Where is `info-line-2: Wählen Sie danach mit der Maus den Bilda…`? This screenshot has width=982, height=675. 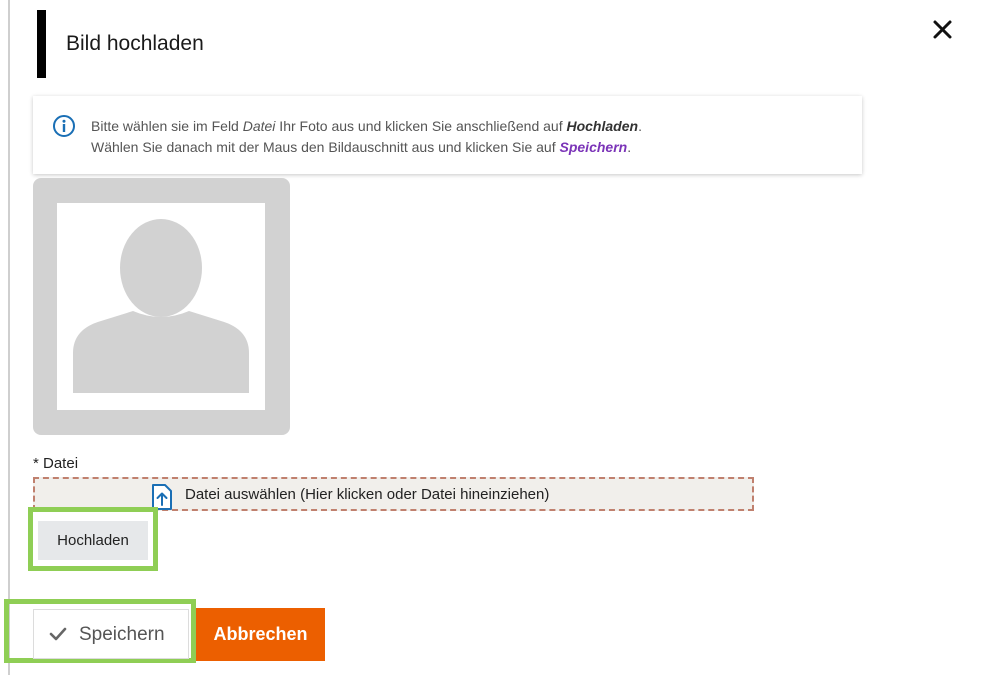
info-line-2: Wählen Sie danach mit der Maus den Bilda… is located at coordinates (361, 147).